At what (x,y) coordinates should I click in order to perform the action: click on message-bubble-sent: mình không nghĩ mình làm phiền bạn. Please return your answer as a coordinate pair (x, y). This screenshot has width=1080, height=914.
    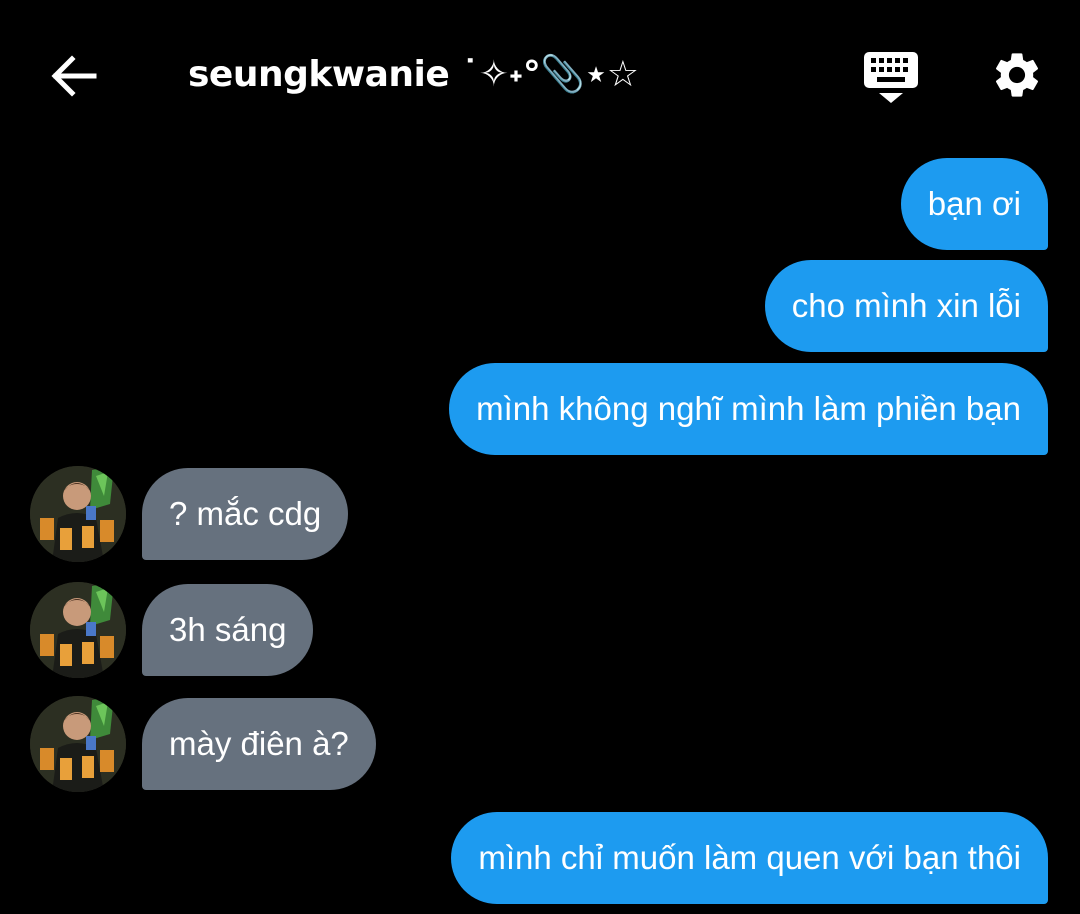
    Looking at the image, I should click on (748, 409).